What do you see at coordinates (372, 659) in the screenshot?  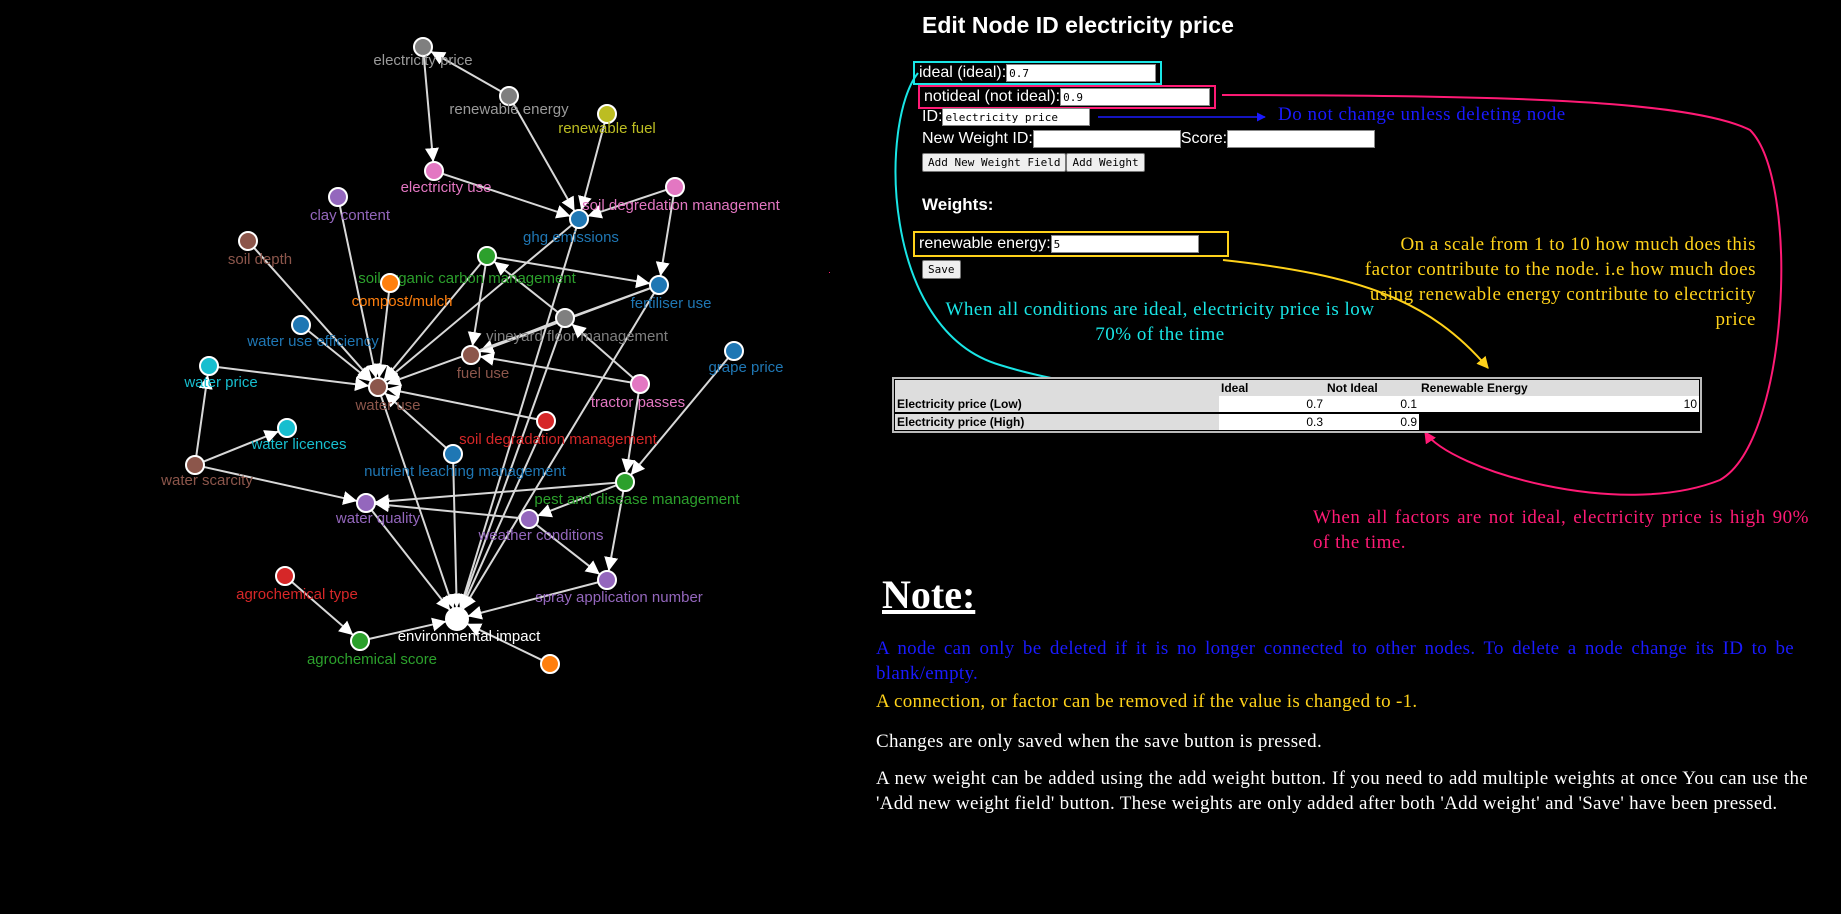 I see `graph-node-label: agrochemical score` at bounding box center [372, 659].